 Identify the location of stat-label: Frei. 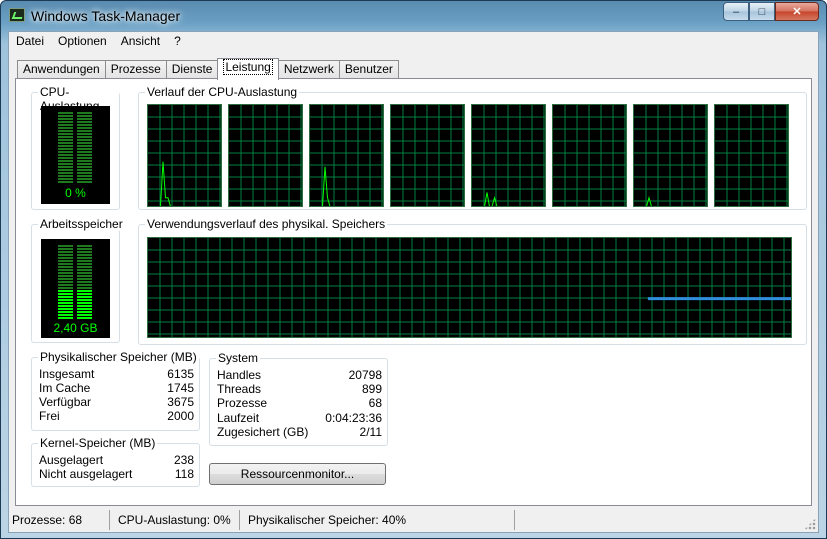
(49, 416).